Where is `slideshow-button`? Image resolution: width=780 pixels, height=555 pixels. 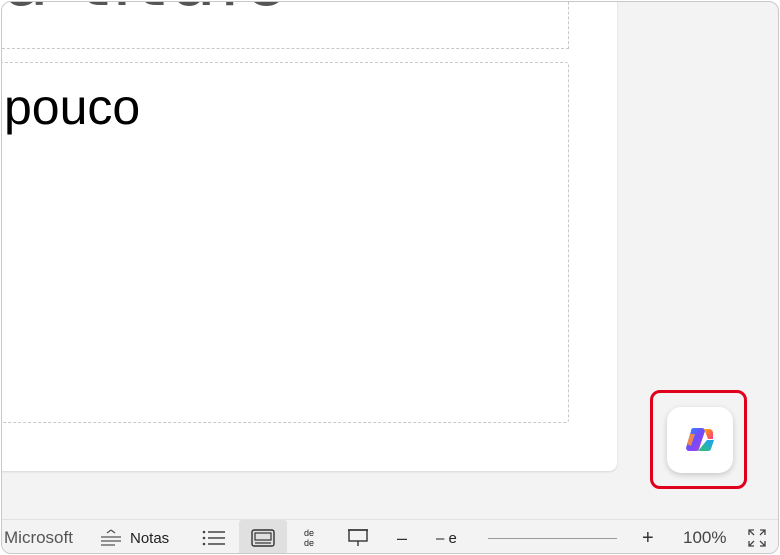 slideshow-button is located at coordinates (358, 536).